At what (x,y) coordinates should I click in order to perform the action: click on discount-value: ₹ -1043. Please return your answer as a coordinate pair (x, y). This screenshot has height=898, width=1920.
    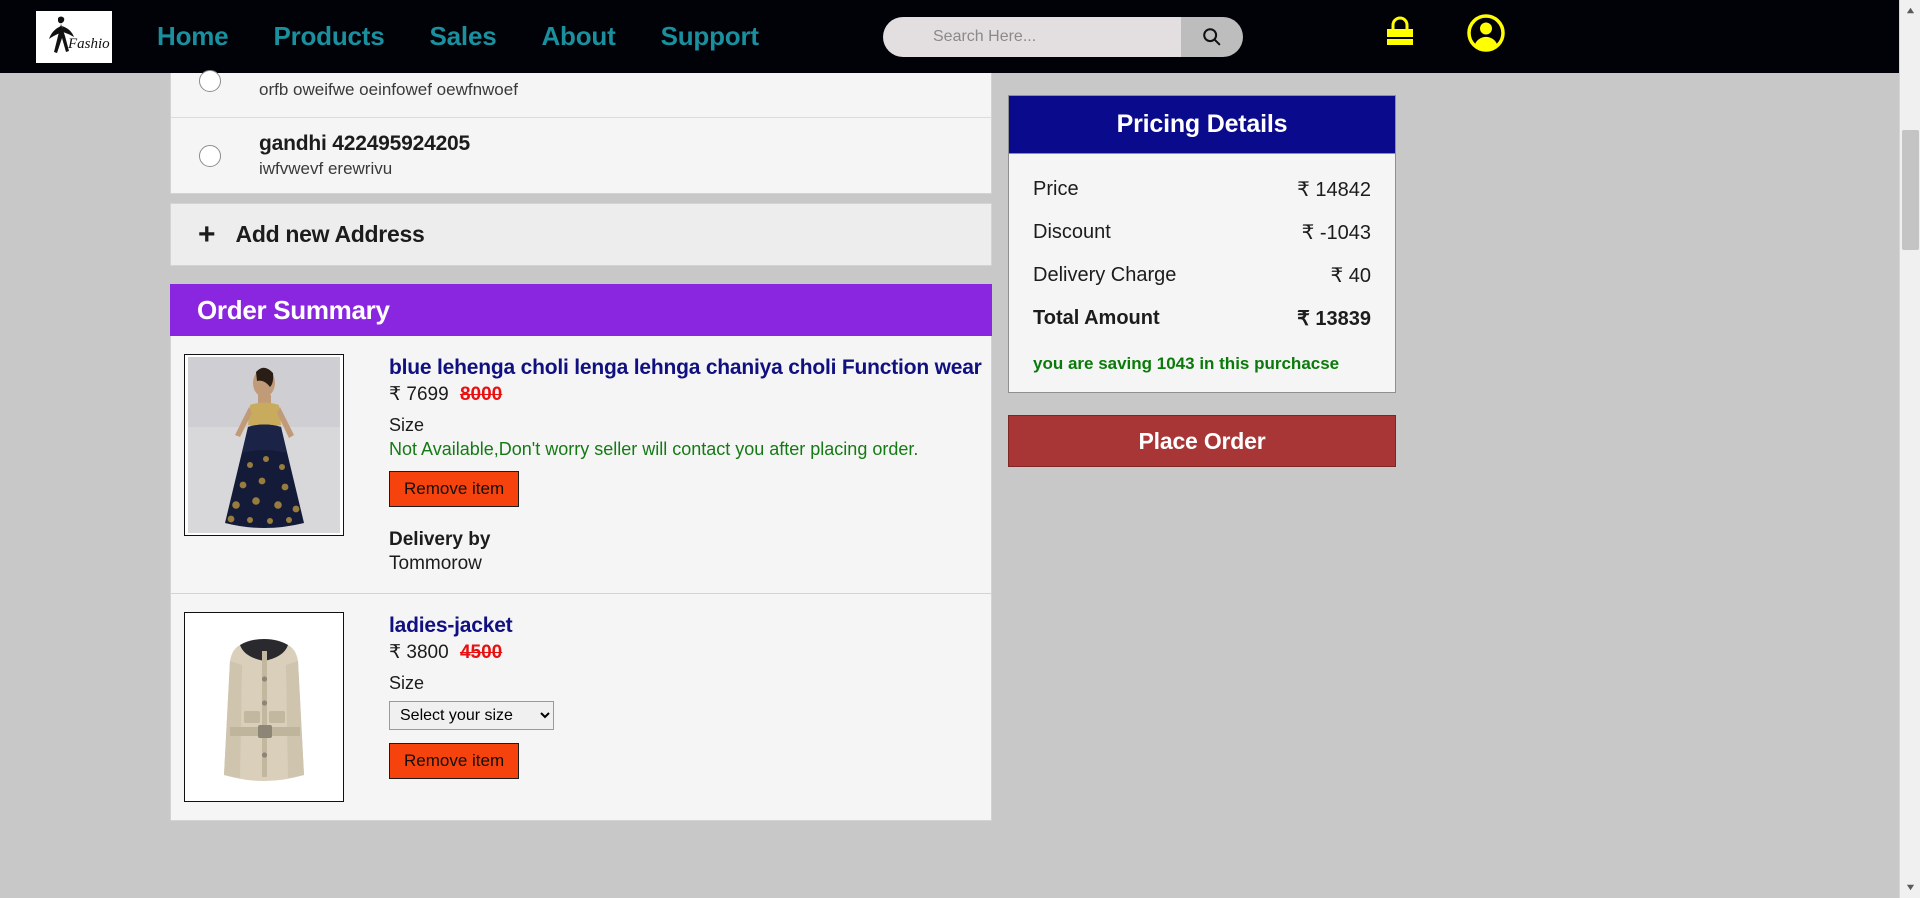
    Looking at the image, I should click on (1336, 233).